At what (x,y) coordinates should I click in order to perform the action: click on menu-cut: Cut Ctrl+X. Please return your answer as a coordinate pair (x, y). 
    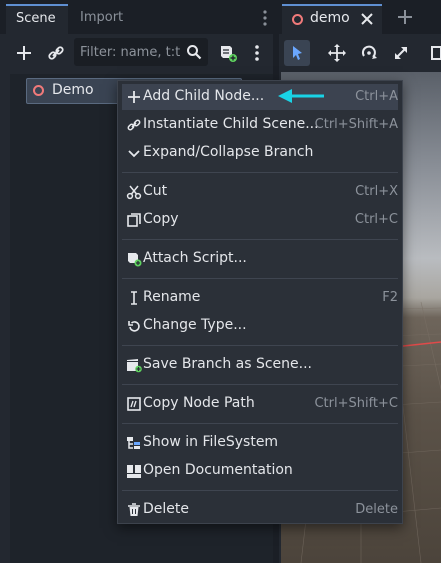
    Looking at the image, I should click on (260, 192).